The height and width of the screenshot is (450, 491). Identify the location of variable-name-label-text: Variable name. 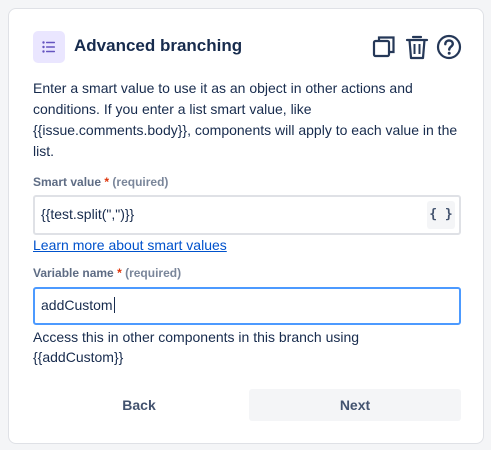
(73, 273).